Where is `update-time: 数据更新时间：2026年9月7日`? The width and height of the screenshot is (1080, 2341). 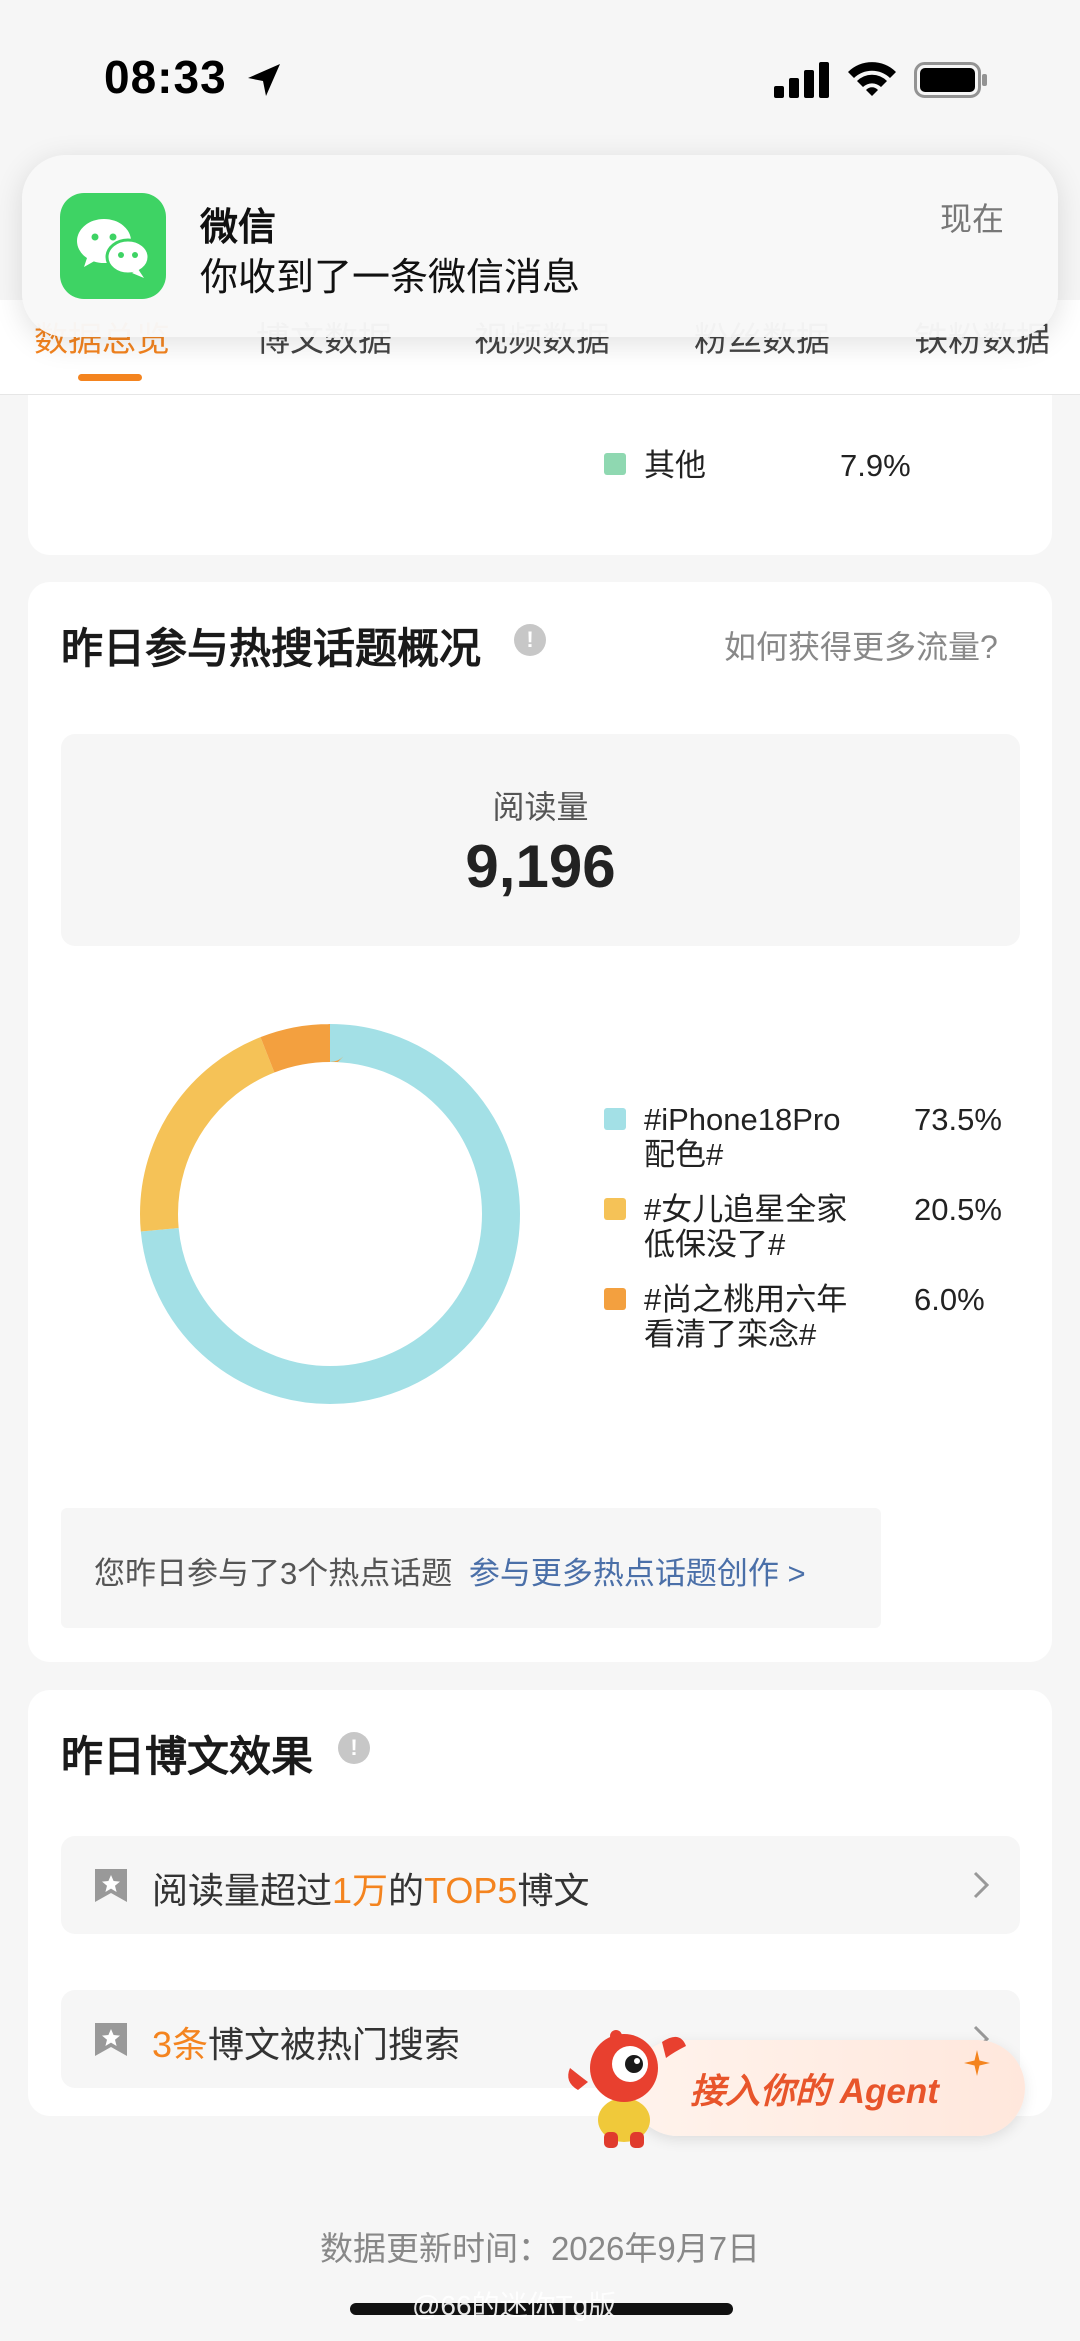 update-time: 数据更新时间：2026年9月7日 is located at coordinates (540, 2248).